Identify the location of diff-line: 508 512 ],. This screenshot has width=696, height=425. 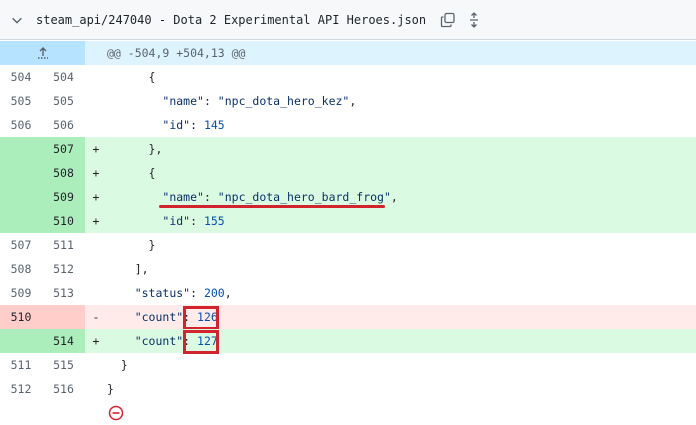
(348, 269).